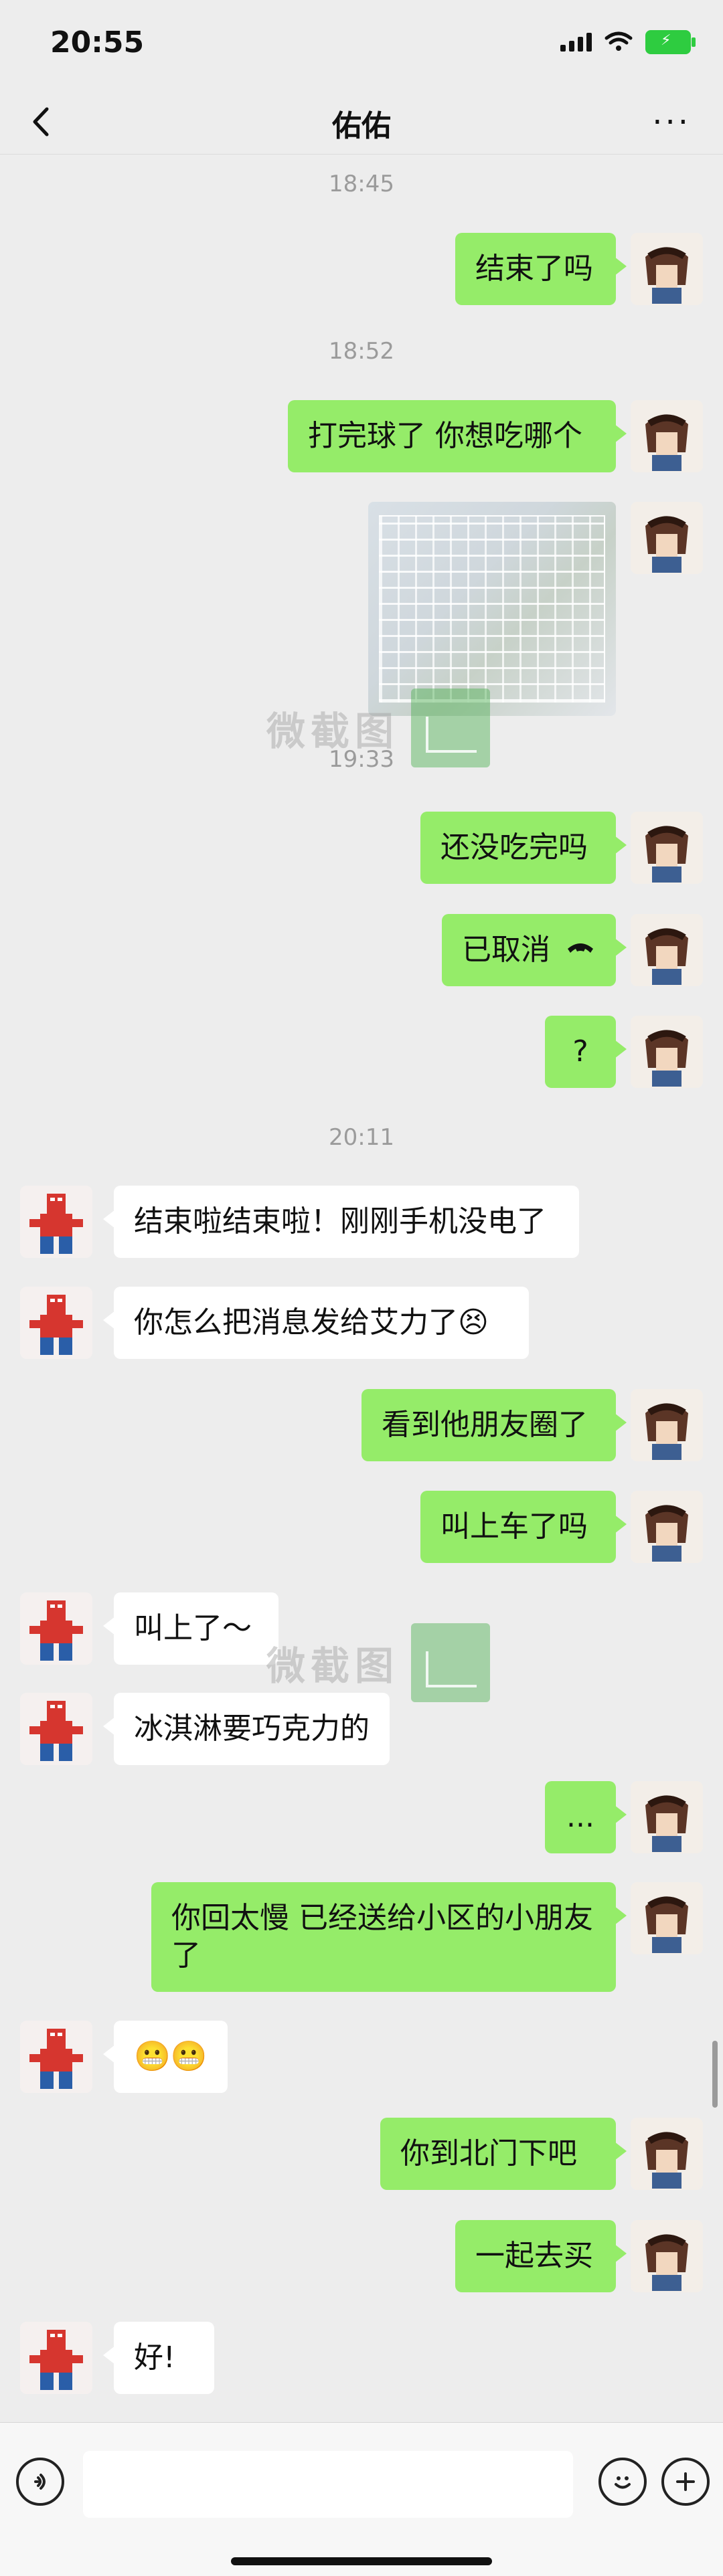  Describe the element at coordinates (457, 436) in the screenshot. I see `message-bubble: 打完球了 你想吃哪个` at that location.